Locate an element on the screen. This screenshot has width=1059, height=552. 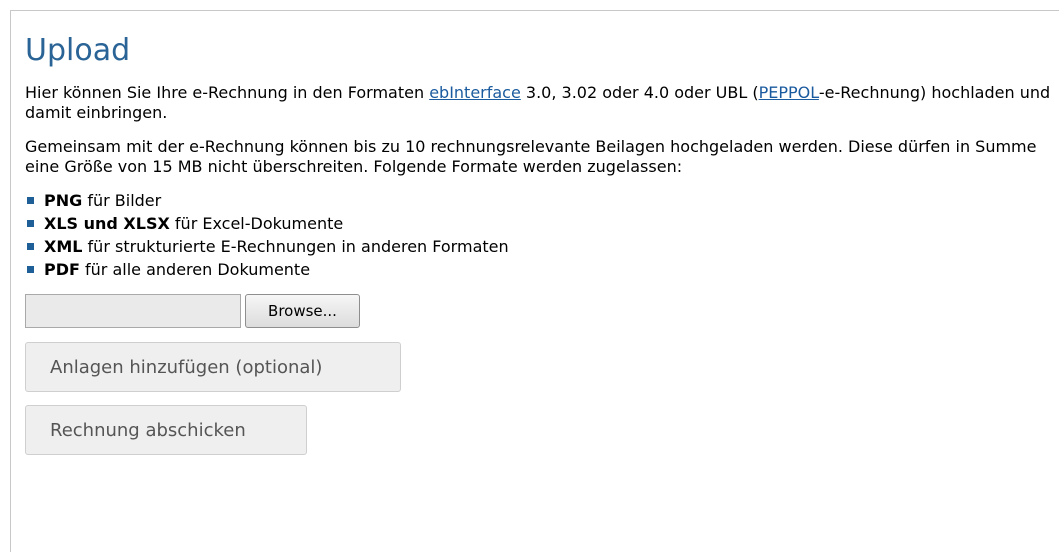
list-item: XLS und XLSX für Excel-Dokumente is located at coordinates (542, 223).